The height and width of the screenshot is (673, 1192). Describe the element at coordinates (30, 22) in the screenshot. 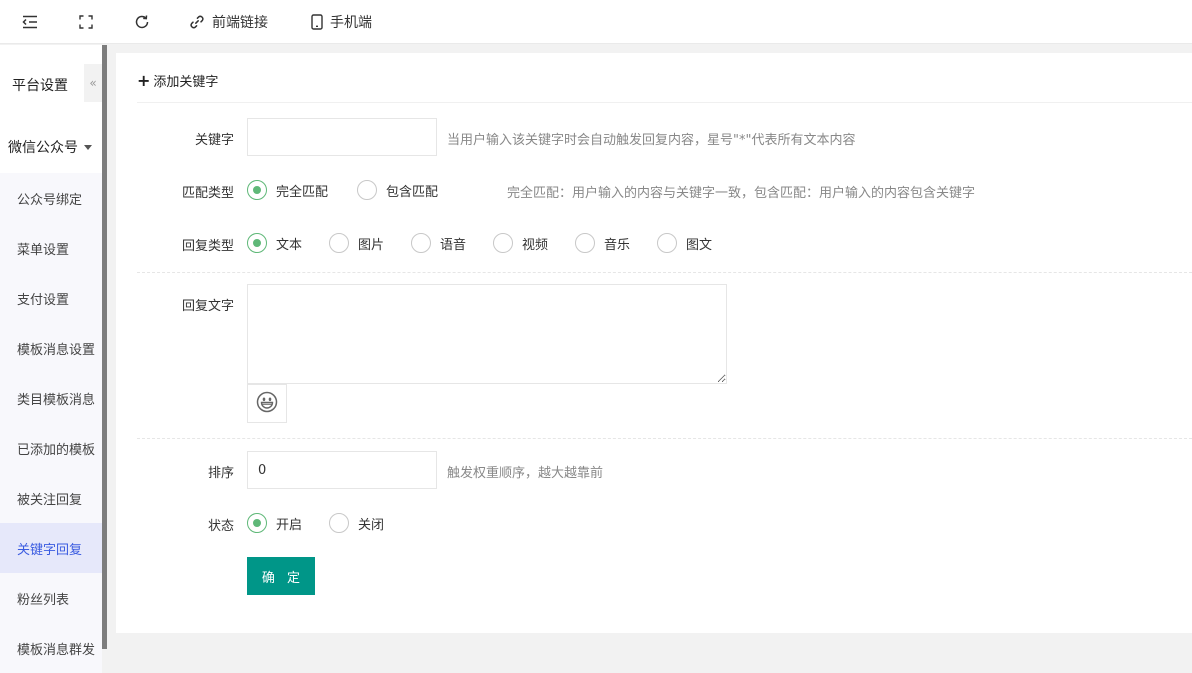

I see `menu-fold-icon` at that location.